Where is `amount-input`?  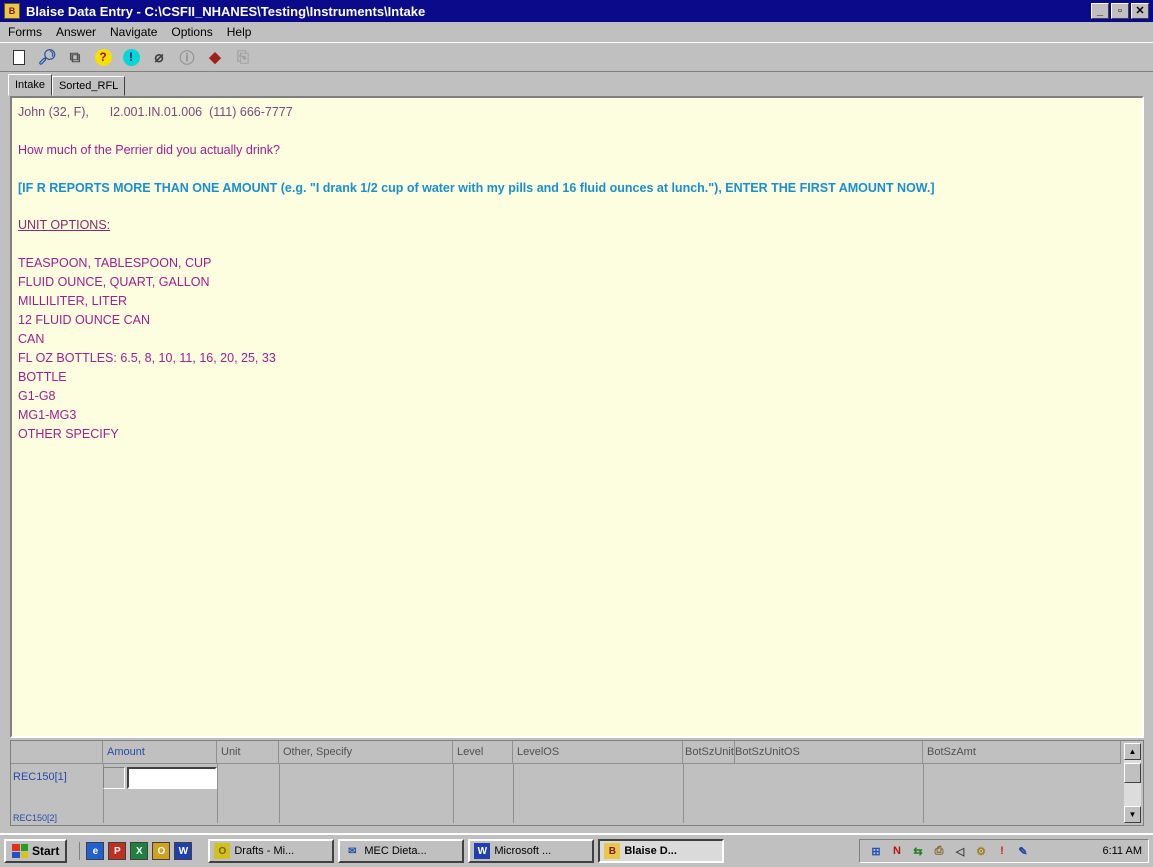 amount-input is located at coordinates (172, 778).